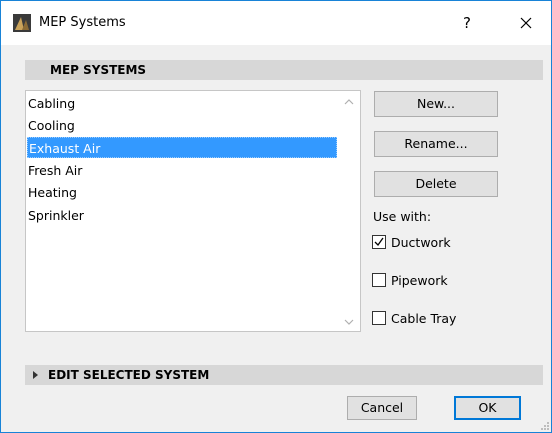  I want to click on list-item-sprinkler: Sprinkler, so click(182, 215).